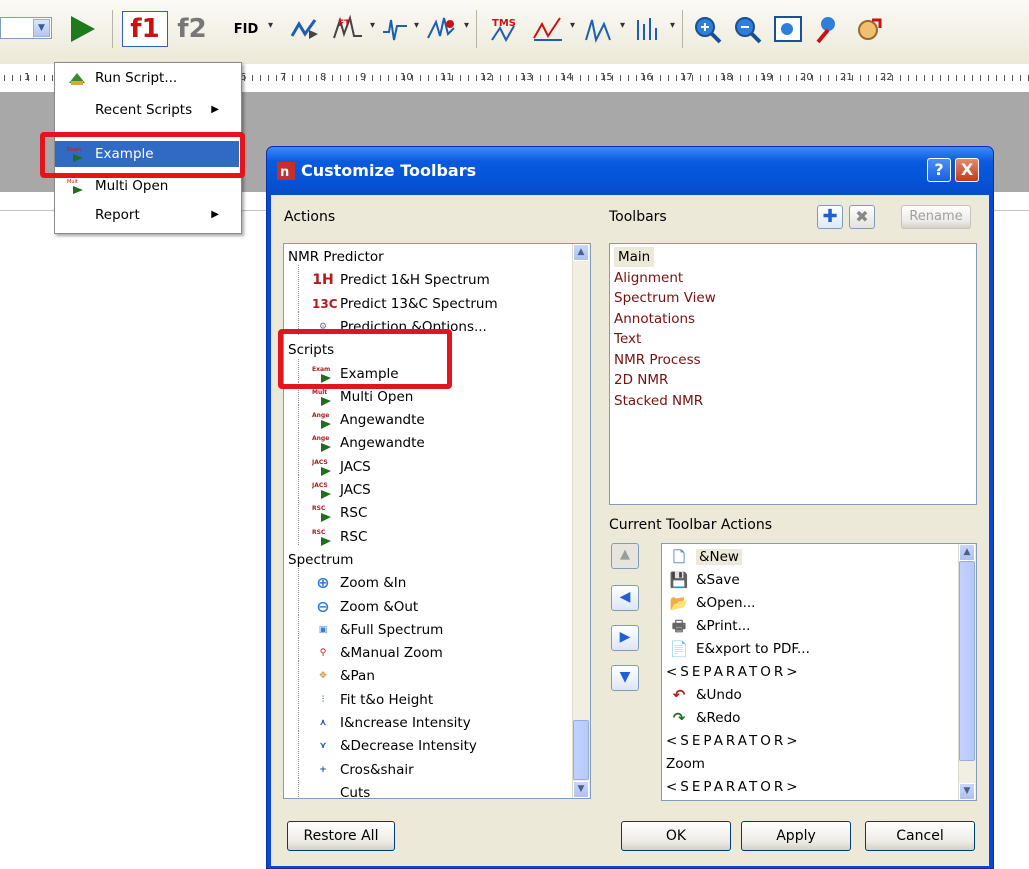 Image resolution: width=1029 pixels, height=869 pixels. What do you see at coordinates (215, 109) in the screenshot?
I see `submenu-arrow-icon: ▶` at bounding box center [215, 109].